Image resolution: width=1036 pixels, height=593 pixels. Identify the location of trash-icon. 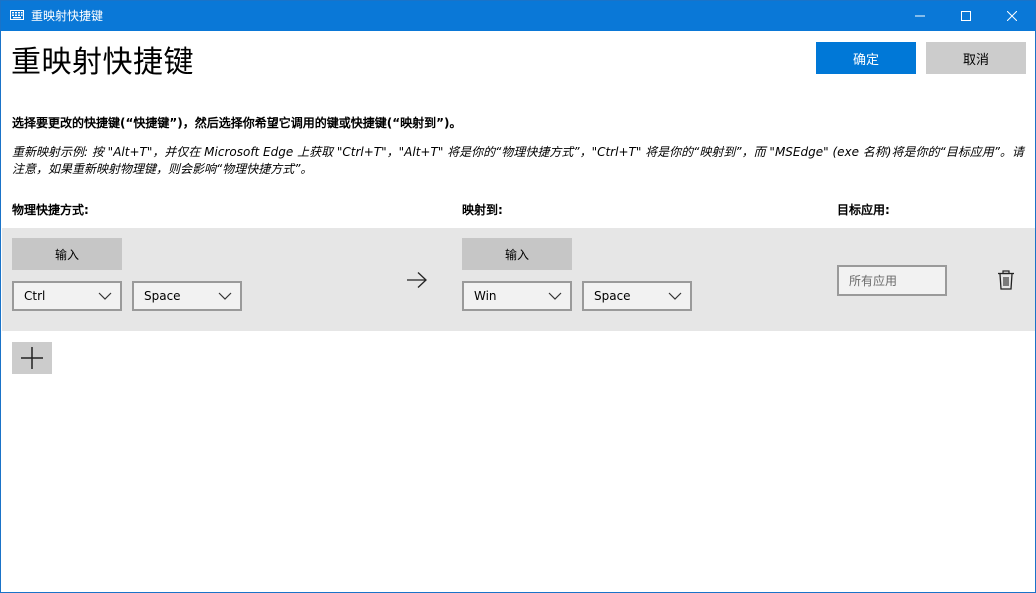
(1006, 280).